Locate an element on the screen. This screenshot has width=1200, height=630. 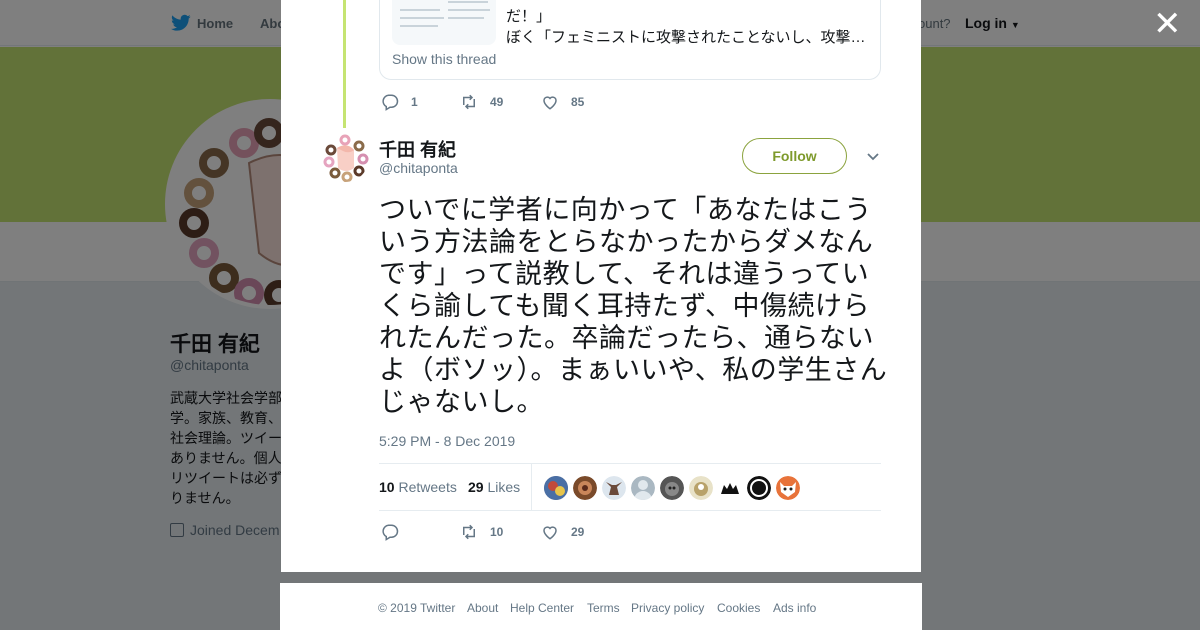
avatar-illustration is located at coordinates (345, 158).